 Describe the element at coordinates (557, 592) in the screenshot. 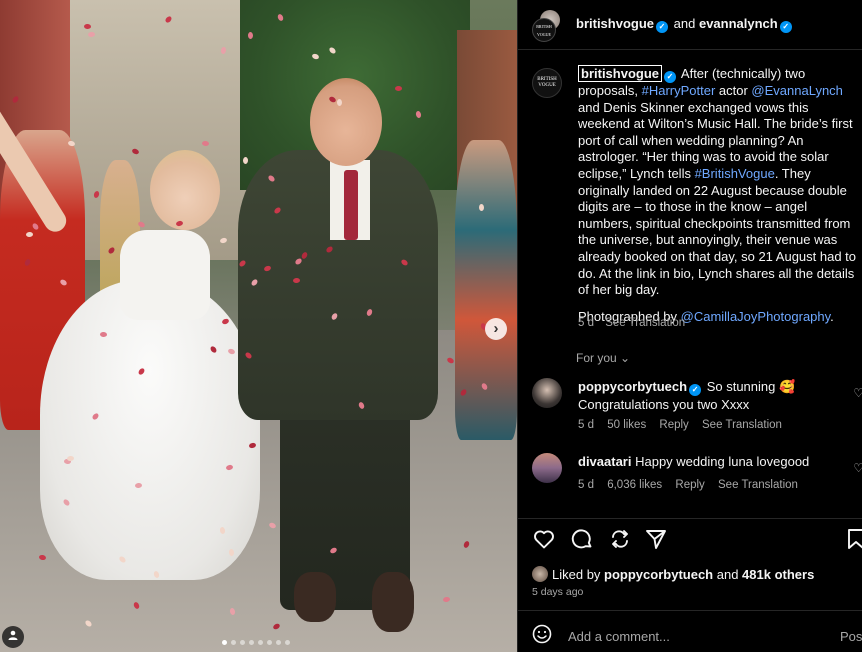

I see `post-time: 5 days ago` at that location.